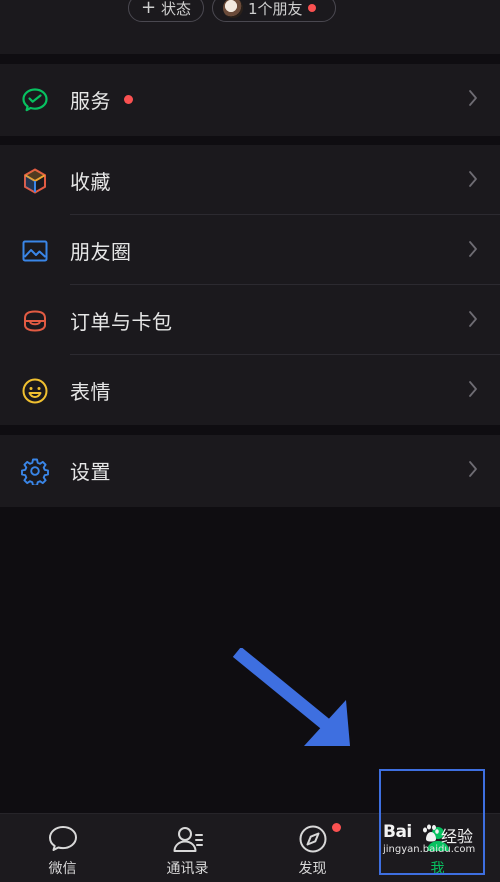  I want to click on photo-icon, so click(35, 251).